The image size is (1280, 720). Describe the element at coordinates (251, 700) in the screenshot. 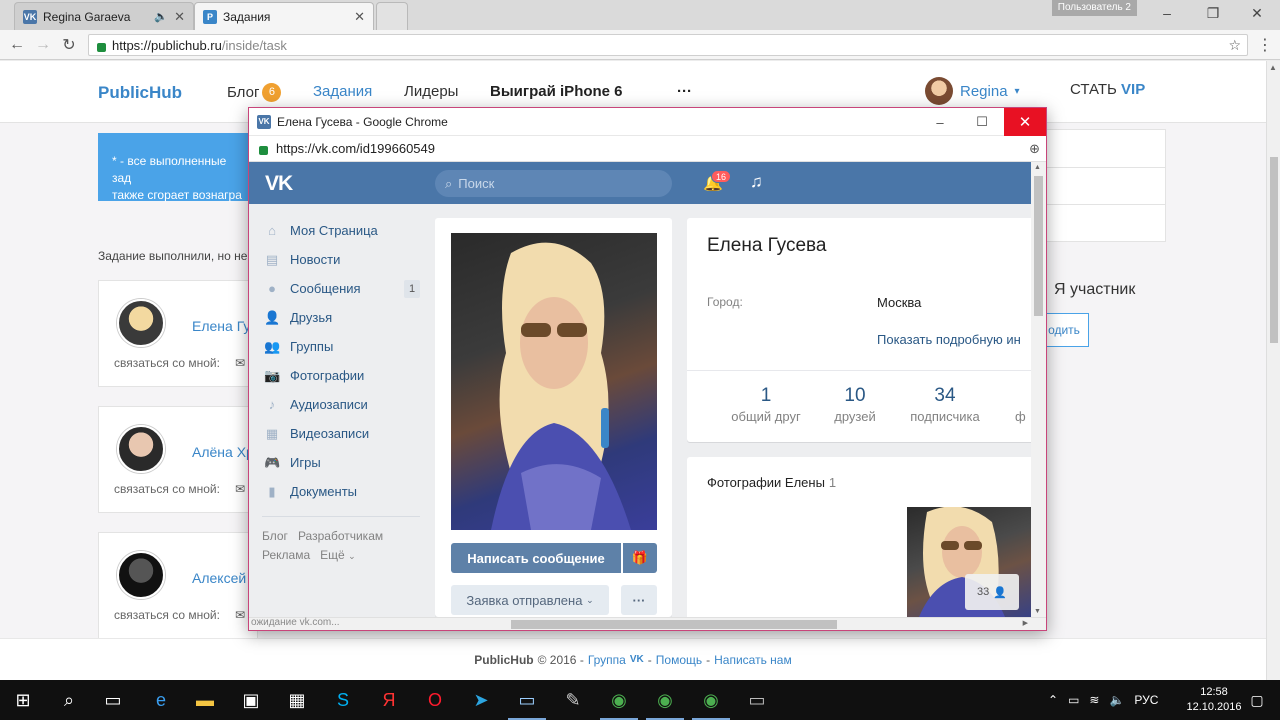

I see `store-icon: ▣` at that location.